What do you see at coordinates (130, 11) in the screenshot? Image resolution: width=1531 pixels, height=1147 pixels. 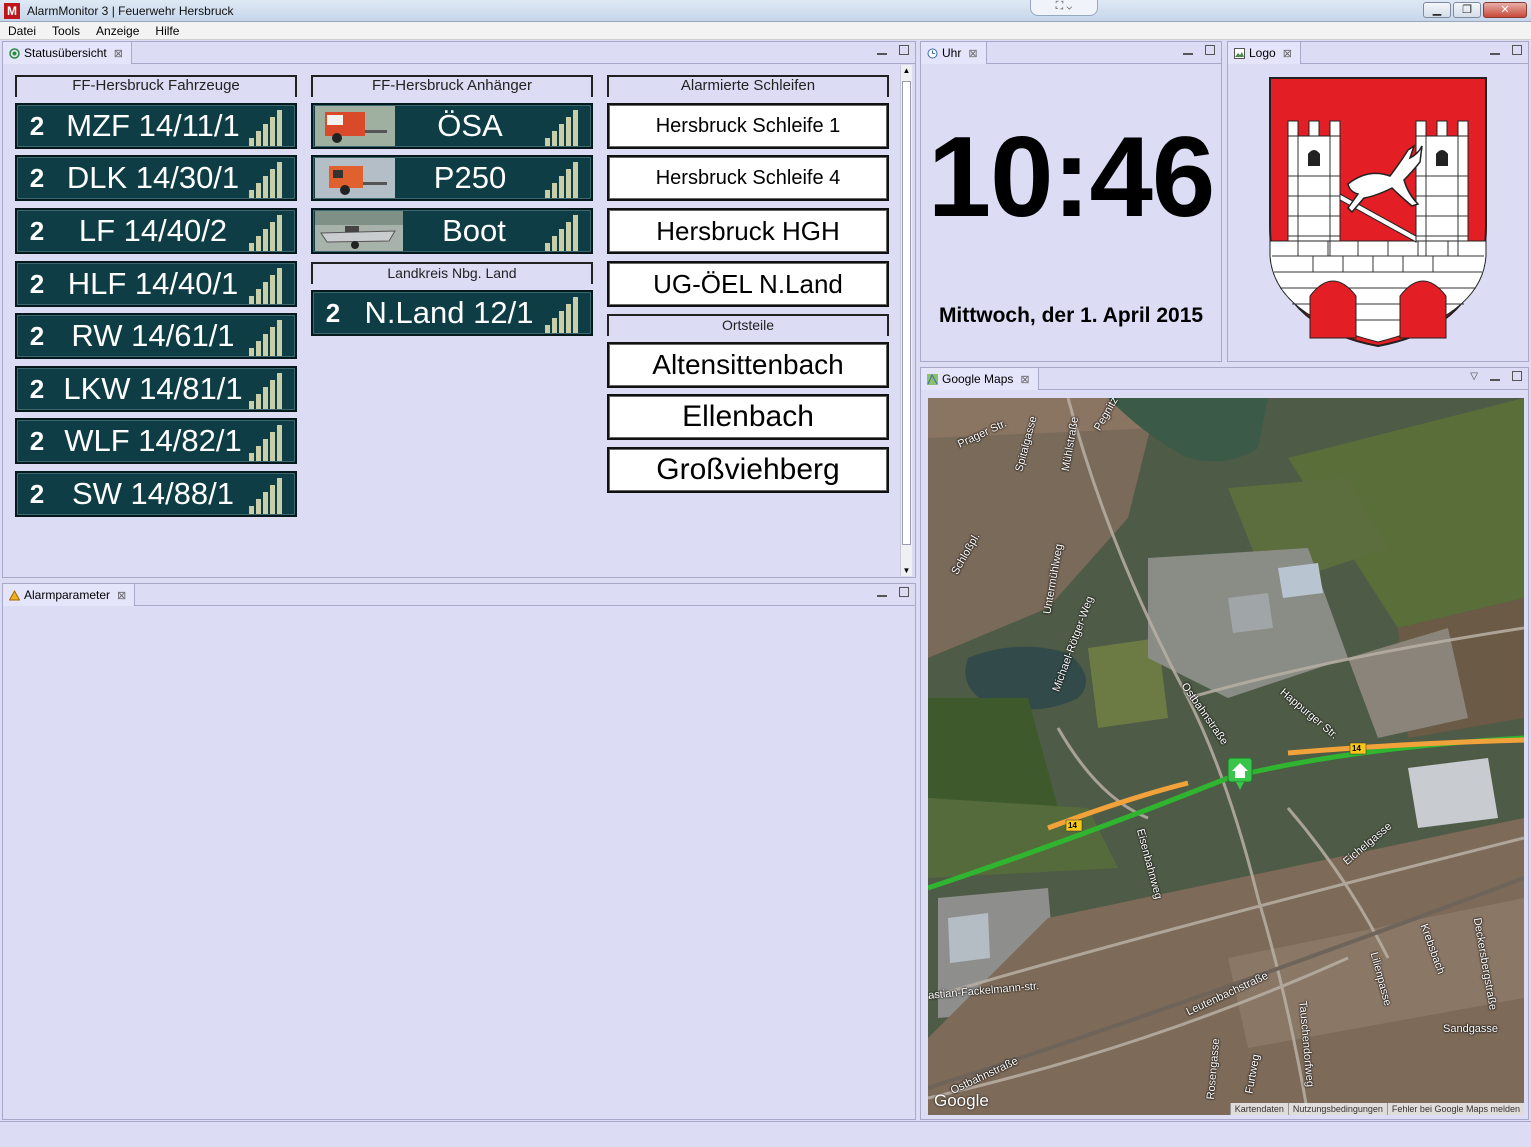 I see `window-title: AlarmMonitor 3 | Feuerwehr Hersbruck` at bounding box center [130, 11].